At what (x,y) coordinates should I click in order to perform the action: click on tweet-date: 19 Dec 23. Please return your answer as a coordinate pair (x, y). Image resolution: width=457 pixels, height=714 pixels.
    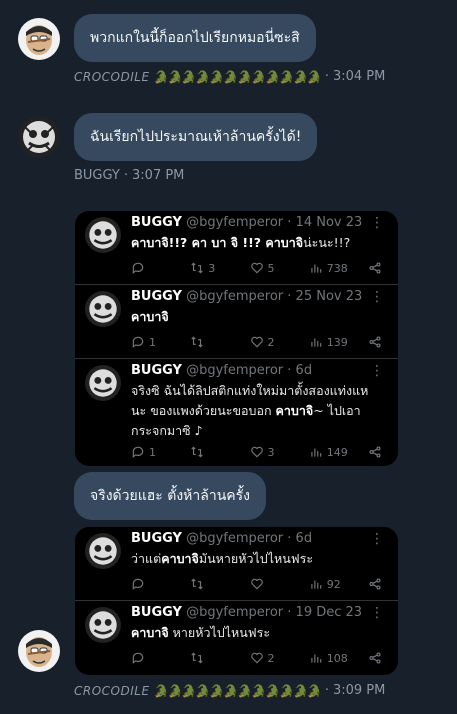
    Looking at the image, I should click on (329, 612).